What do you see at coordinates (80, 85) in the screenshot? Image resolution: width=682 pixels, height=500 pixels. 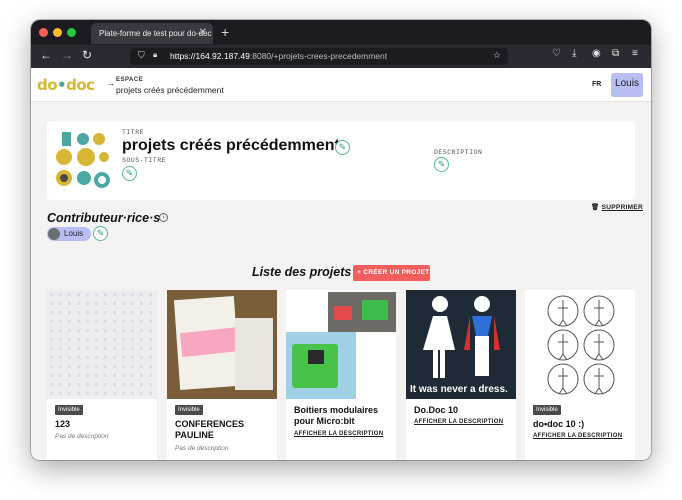 I see `logo-doc: doc` at bounding box center [80, 85].